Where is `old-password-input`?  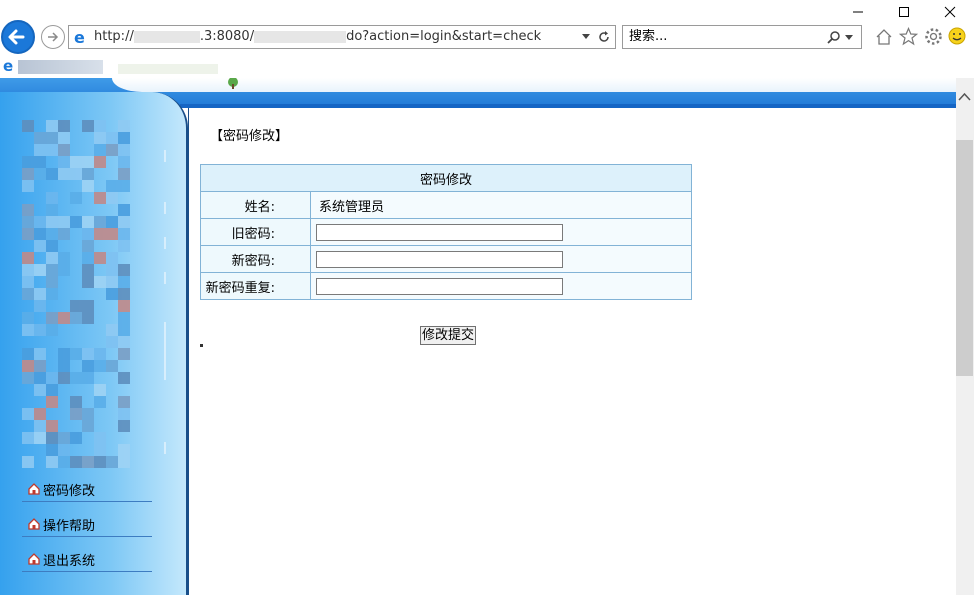
old-password-input is located at coordinates (439, 232).